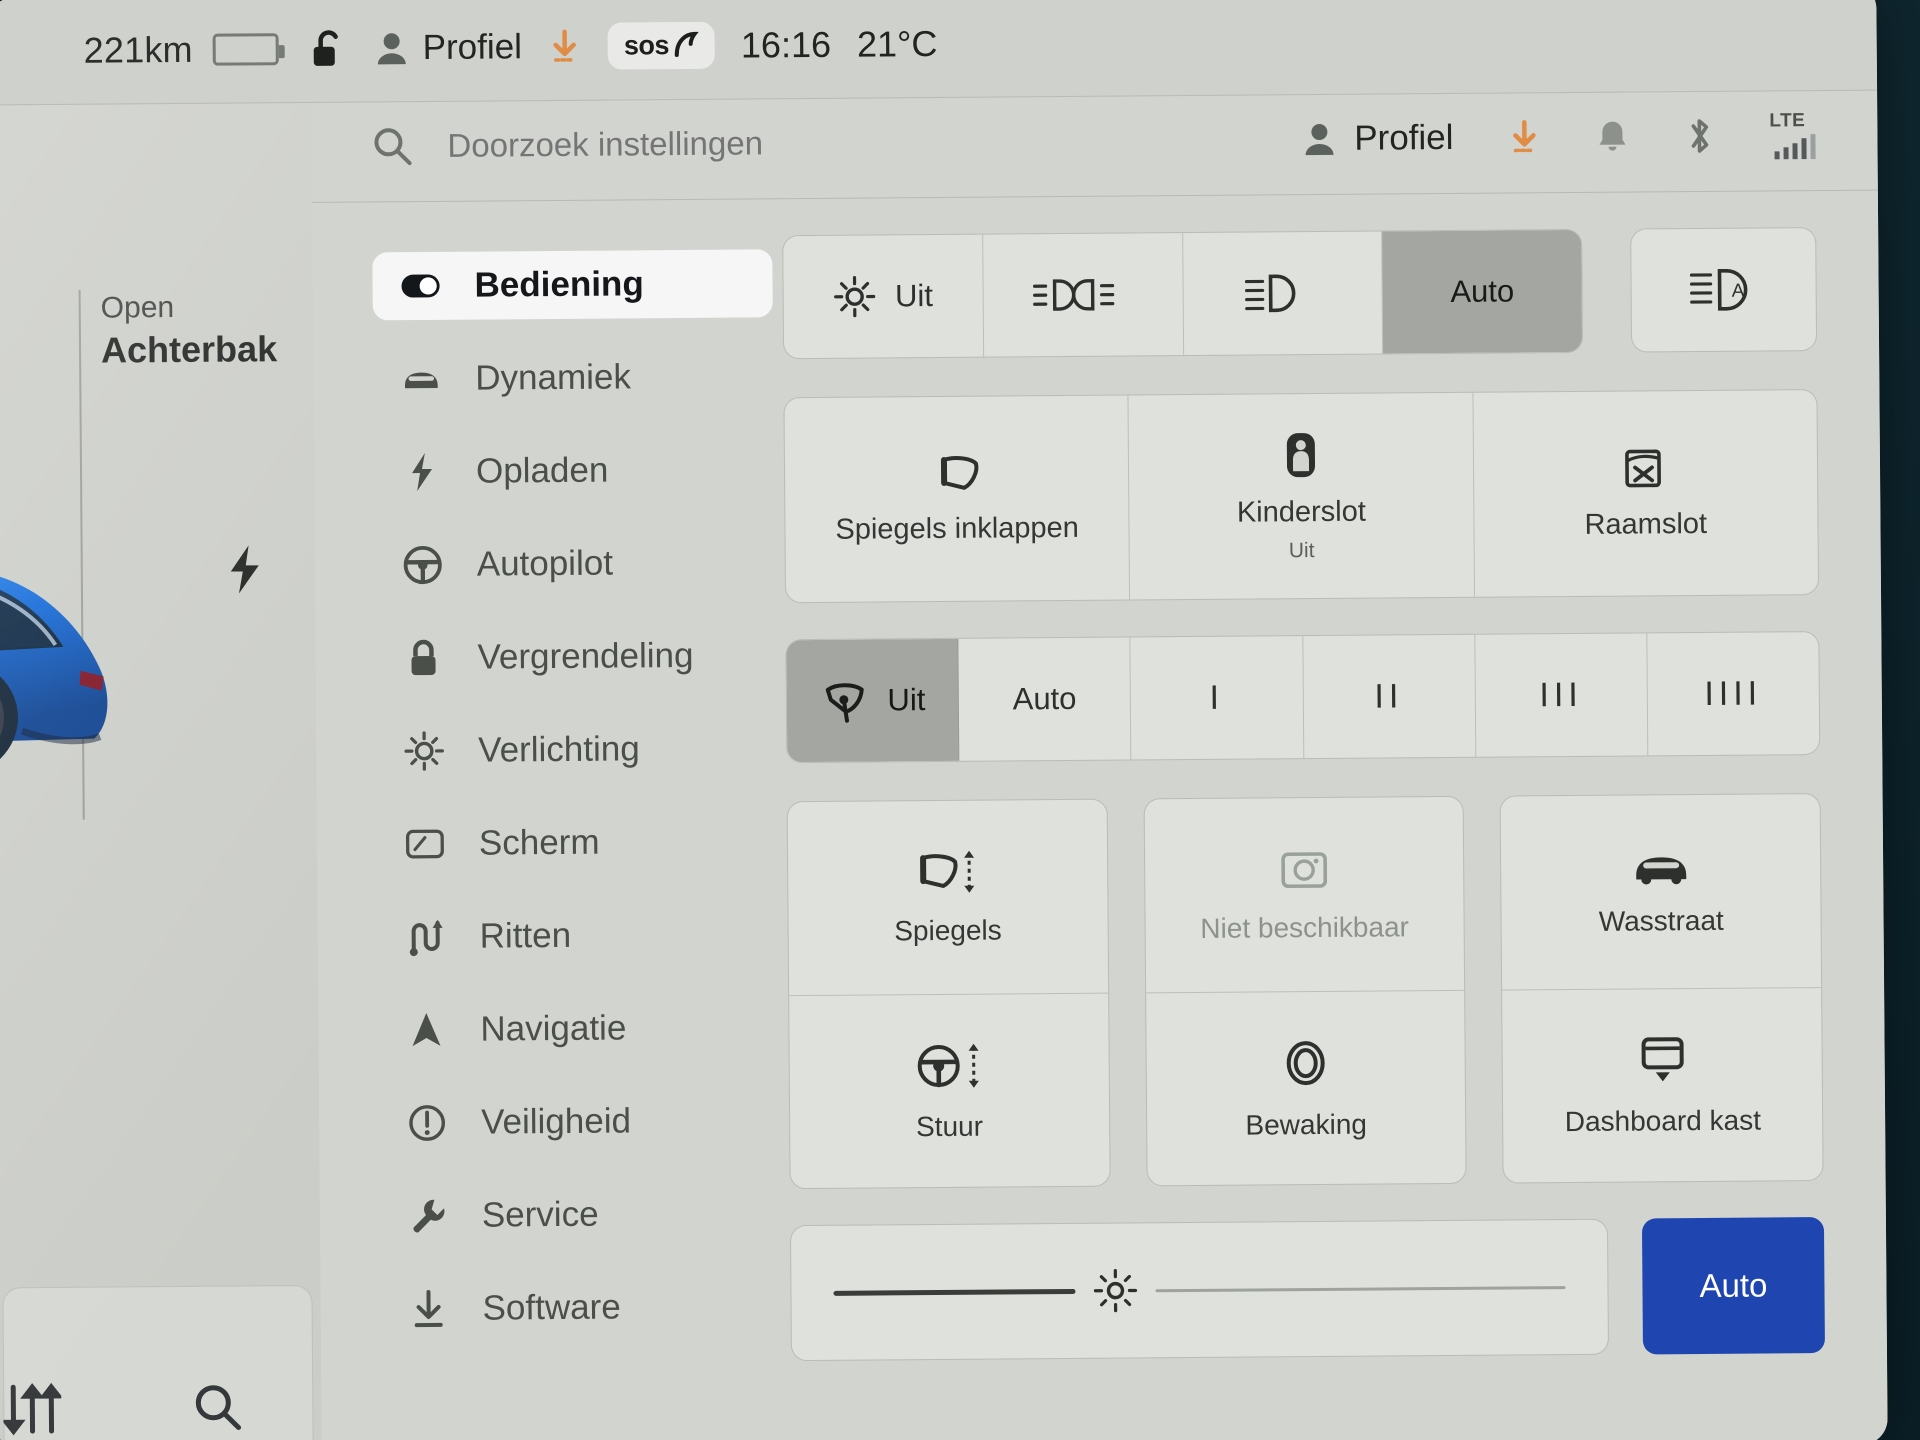 This screenshot has width=1920, height=1440. What do you see at coordinates (1562, 136) in the screenshot?
I see `settings-header-icons: Profiel LTE` at bounding box center [1562, 136].